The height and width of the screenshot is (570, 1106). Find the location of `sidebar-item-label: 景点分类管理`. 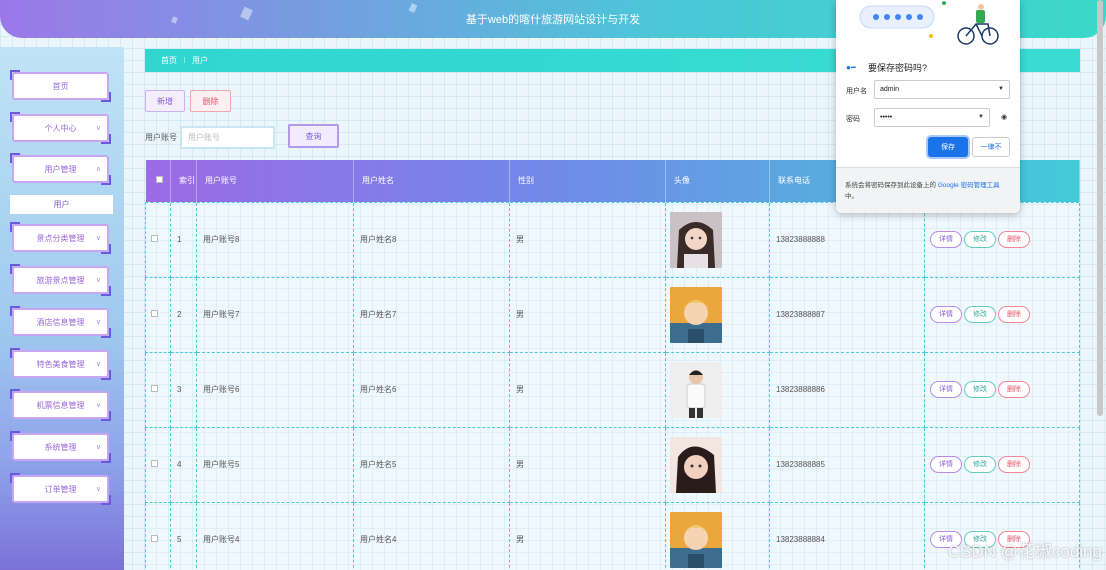

sidebar-item-label: 景点分类管理 is located at coordinates (60, 238).